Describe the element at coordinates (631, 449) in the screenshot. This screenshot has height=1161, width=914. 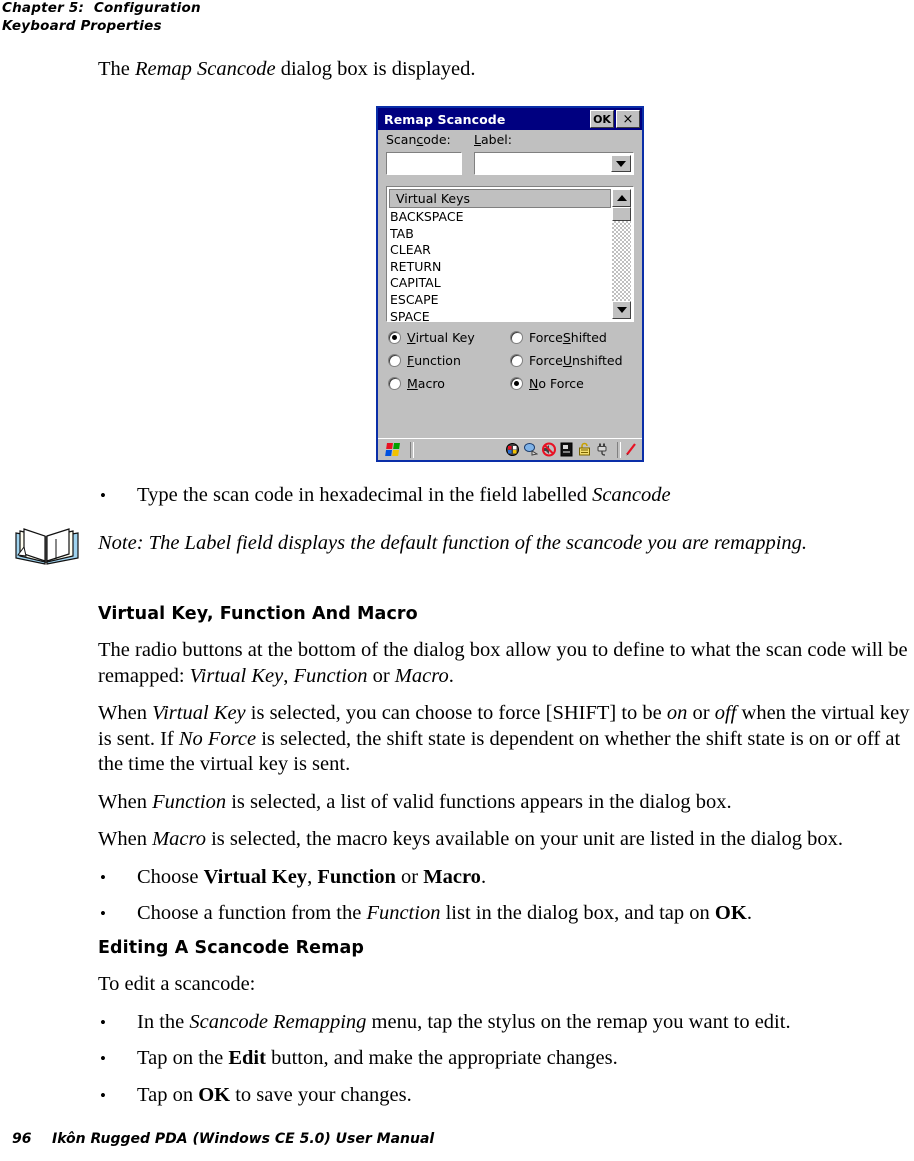
I see `stylus-icon` at that location.